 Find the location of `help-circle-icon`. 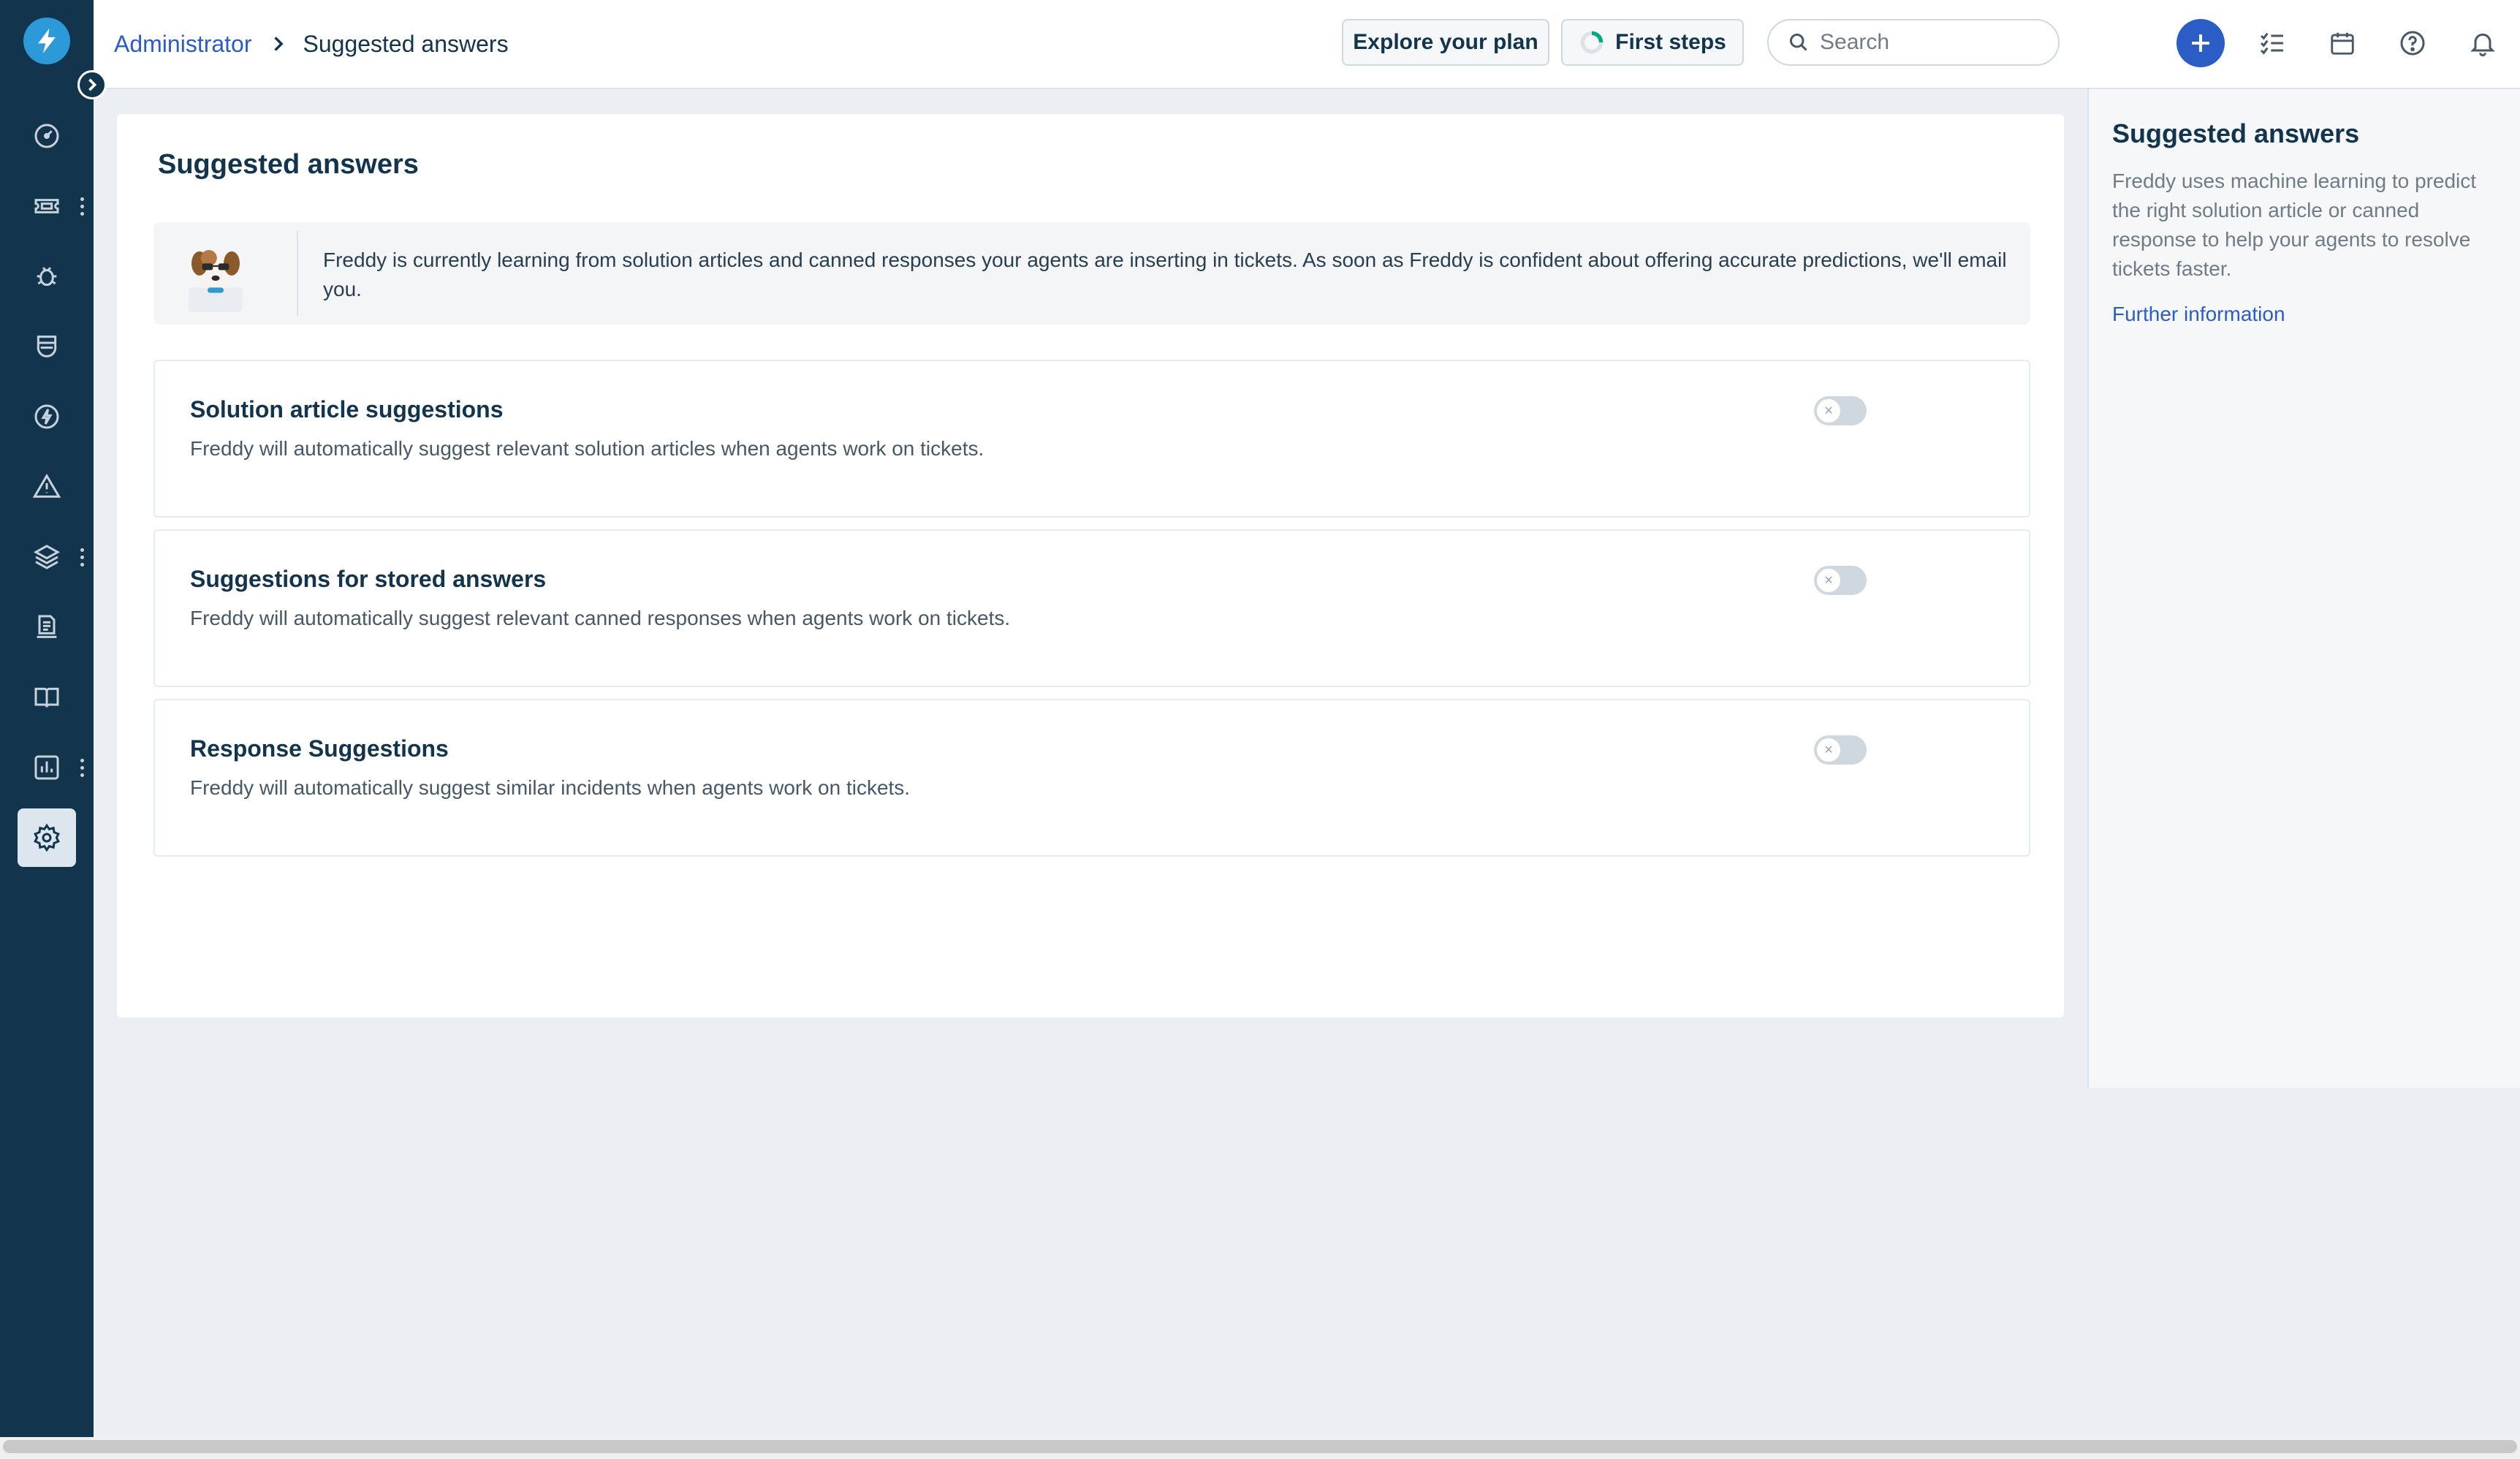

help-circle-icon is located at coordinates (2412, 44).